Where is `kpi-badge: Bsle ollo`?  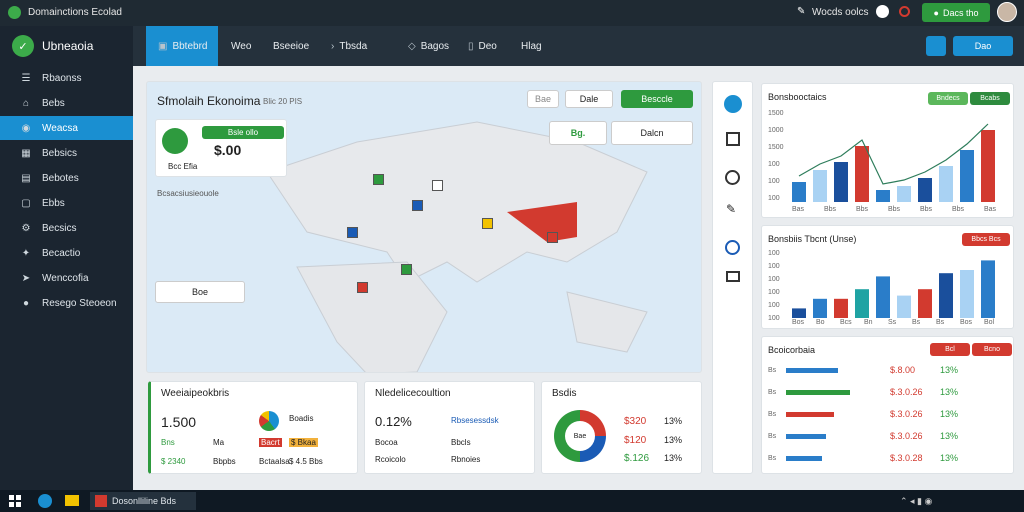
kpi-badge: Bsle ollo is located at coordinates (243, 132).